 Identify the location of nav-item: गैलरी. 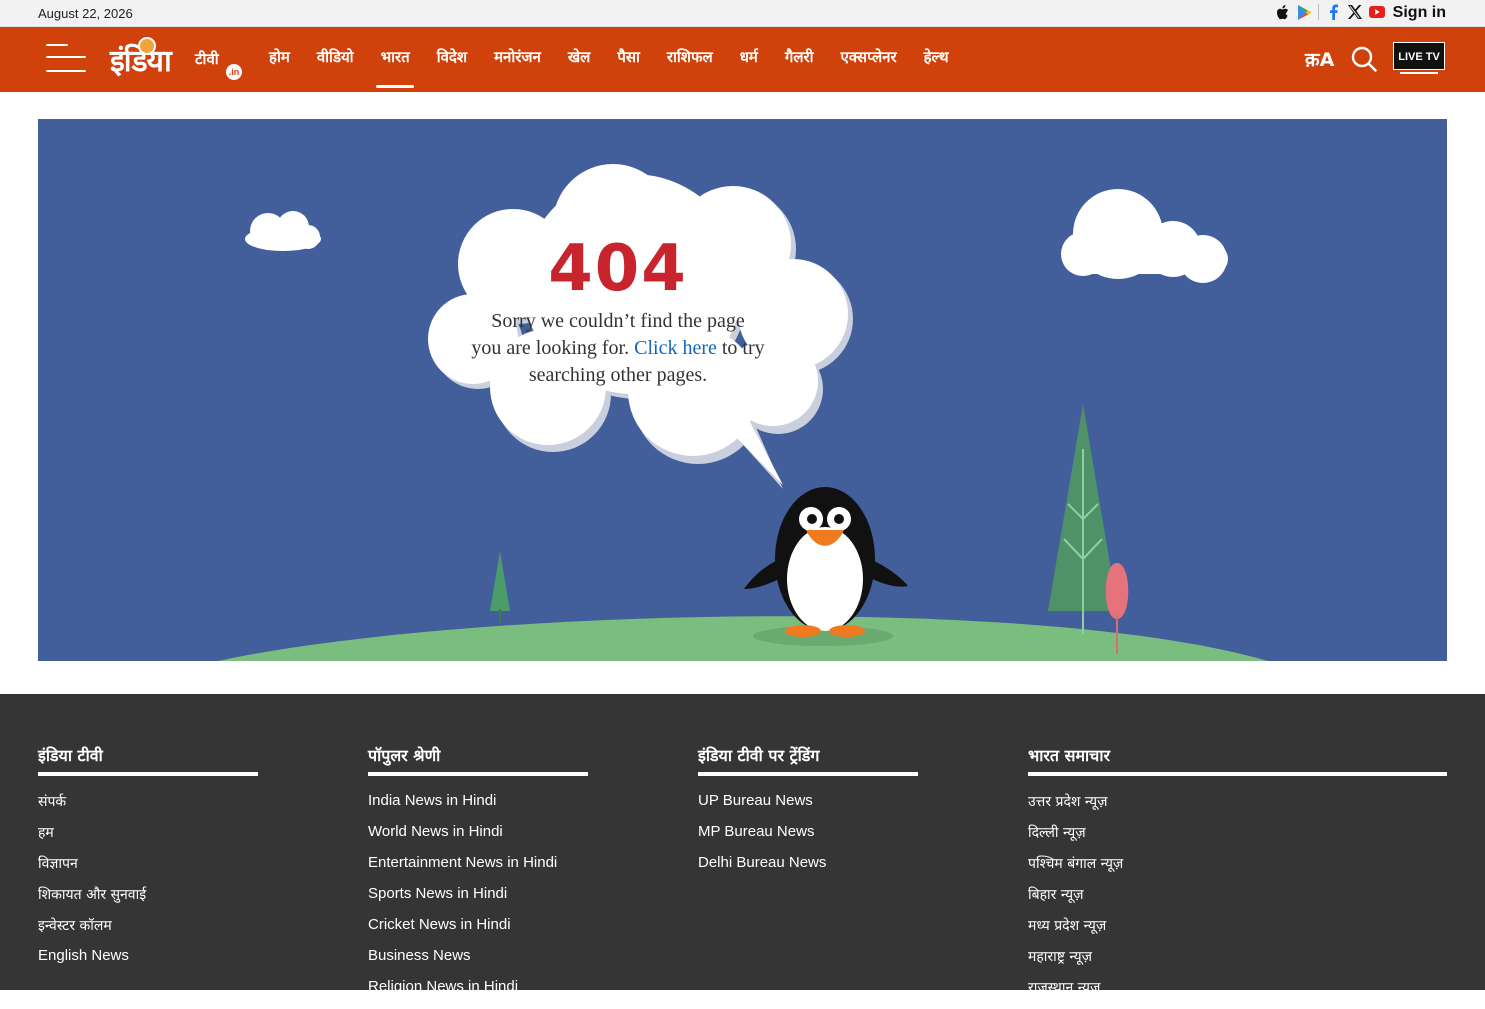
(799, 59).